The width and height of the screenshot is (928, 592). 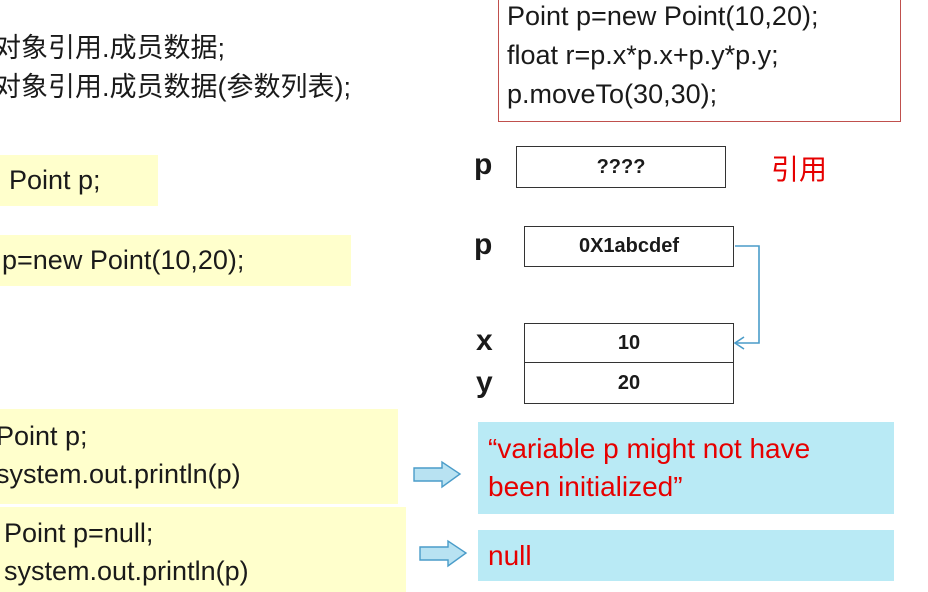 I want to click on cell-x-value: 10, so click(x=629, y=343).